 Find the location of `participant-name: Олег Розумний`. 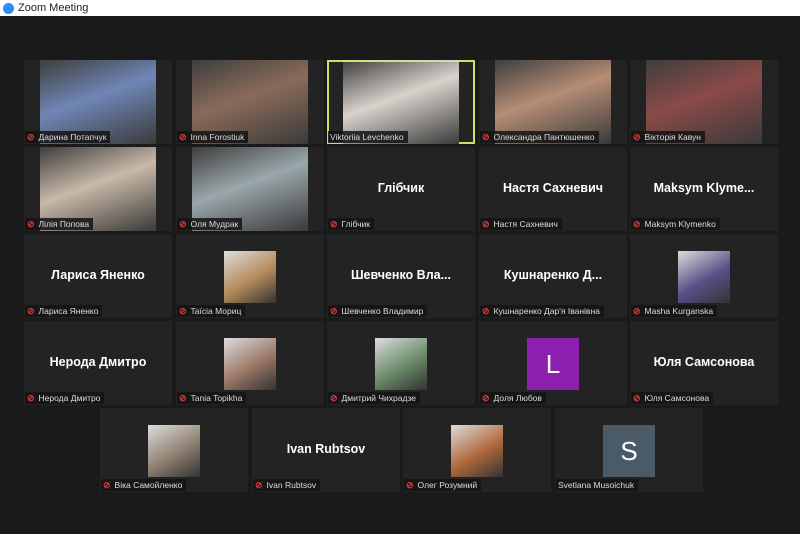

participant-name: Олег Розумний is located at coordinates (447, 485).